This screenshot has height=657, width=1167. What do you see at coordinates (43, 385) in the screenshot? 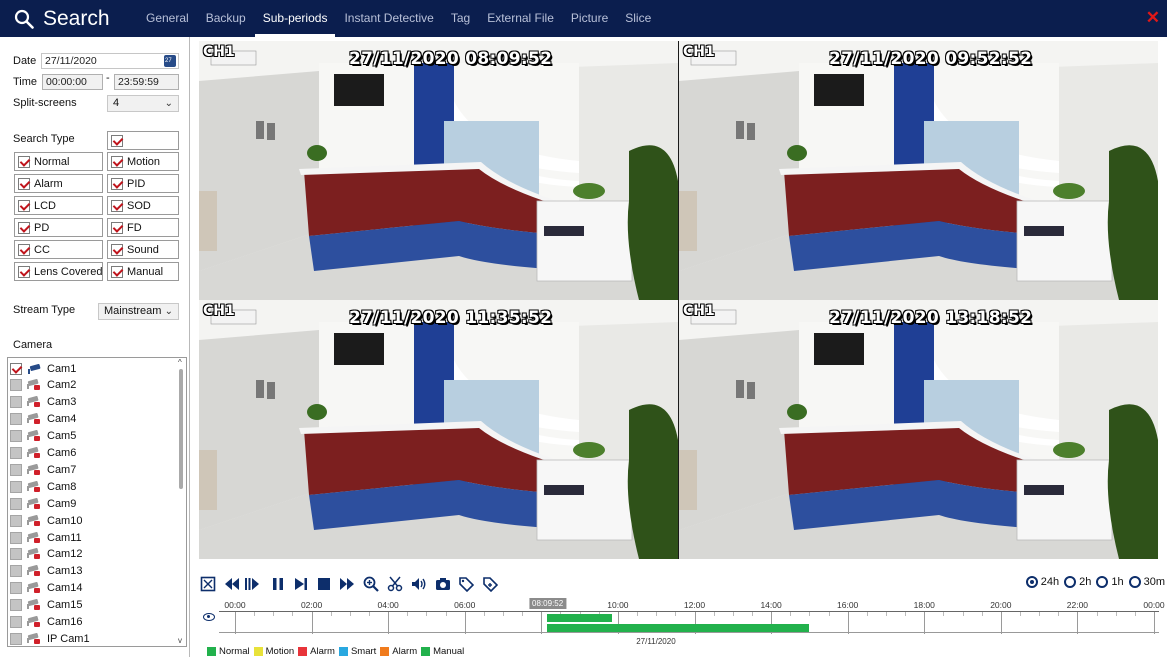
I see `camera-item: Cam2` at bounding box center [43, 385].